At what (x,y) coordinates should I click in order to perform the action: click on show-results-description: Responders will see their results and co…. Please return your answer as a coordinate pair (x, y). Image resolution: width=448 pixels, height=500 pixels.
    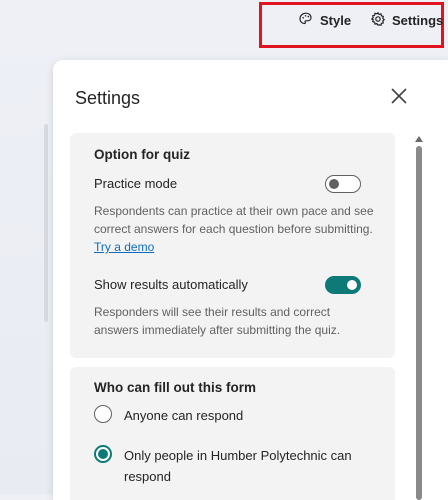
    Looking at the image, I should click on (217, 321).